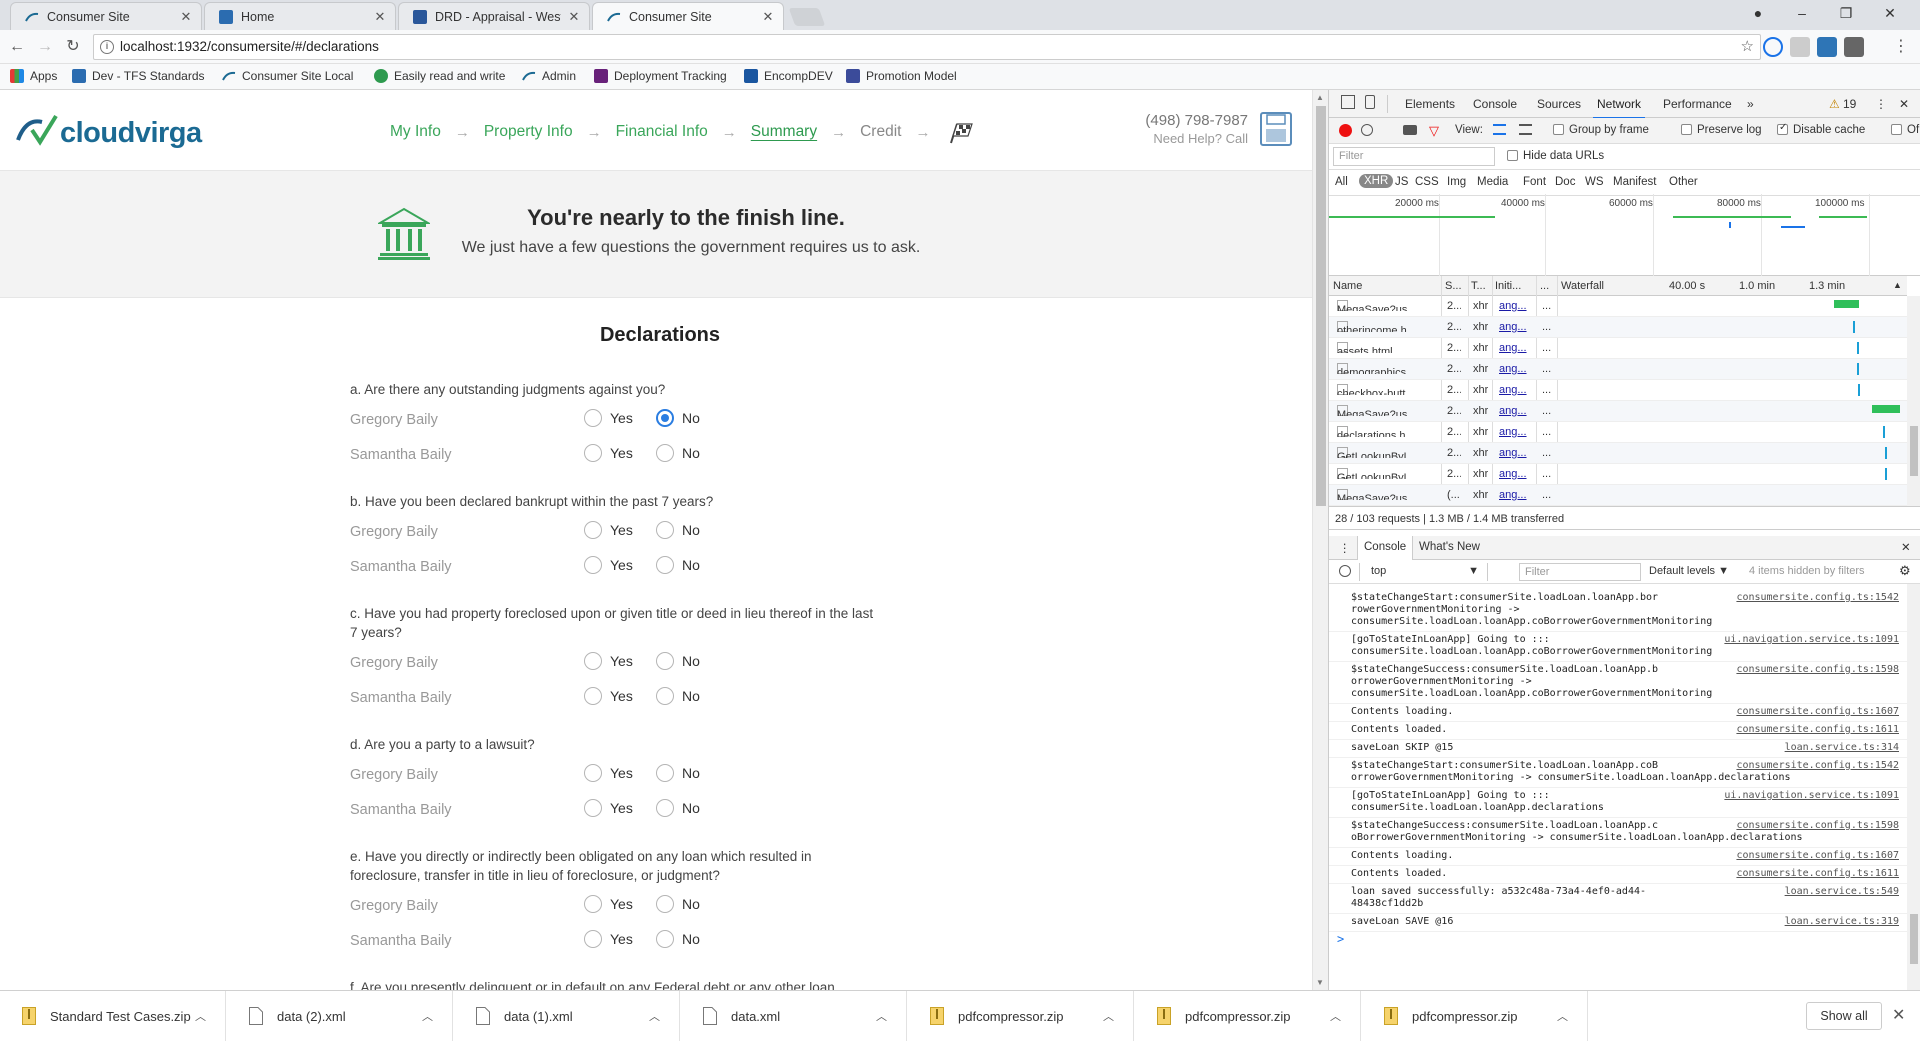 Image resolution: width=1920 pixels, height=1041 pixels. Describe the element at coordinates (1427, 182) in the screenshot. I see `type-filter-css: CSS` at that location.